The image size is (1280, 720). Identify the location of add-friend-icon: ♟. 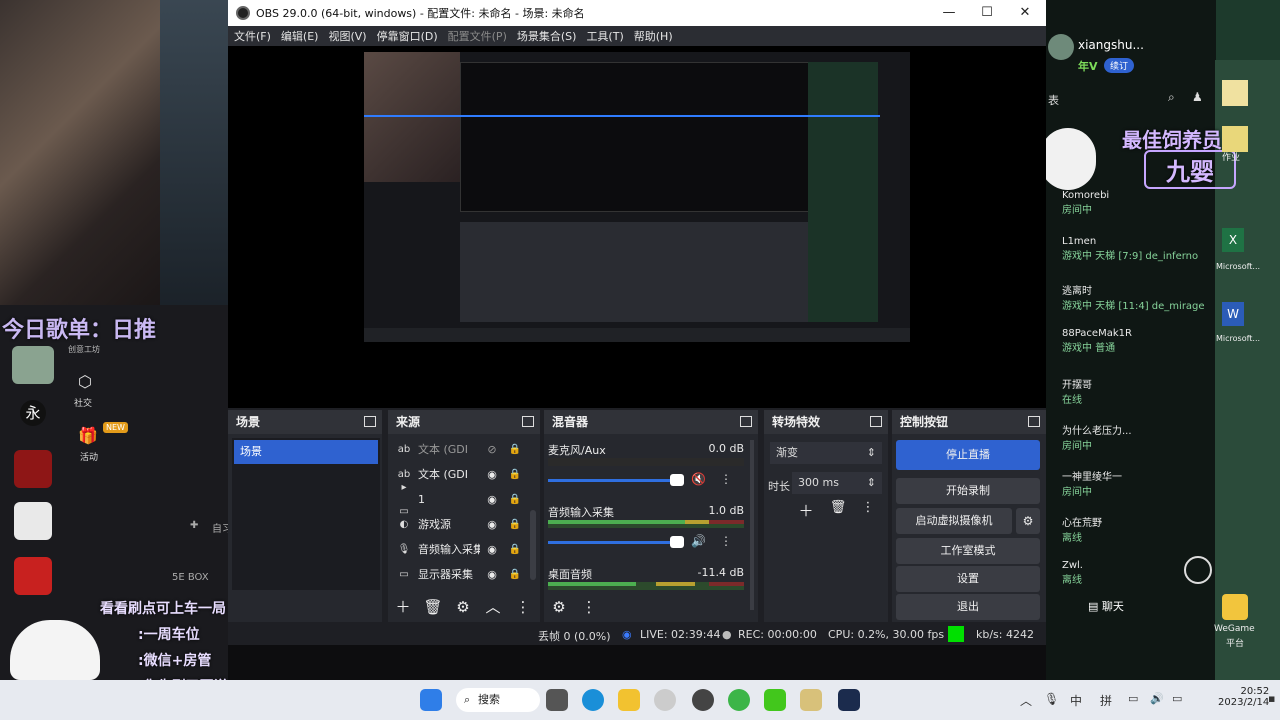
(1197, 97).